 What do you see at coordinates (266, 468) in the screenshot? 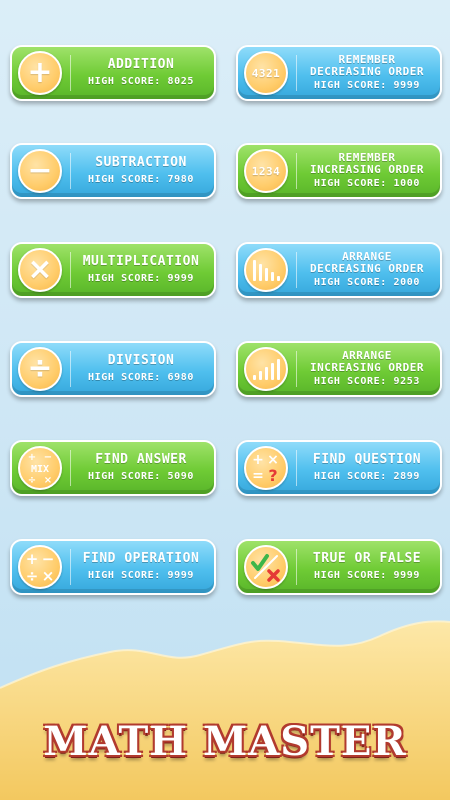
I see `question-operators-icon: + × = ?` at bounding box center [266, 468].